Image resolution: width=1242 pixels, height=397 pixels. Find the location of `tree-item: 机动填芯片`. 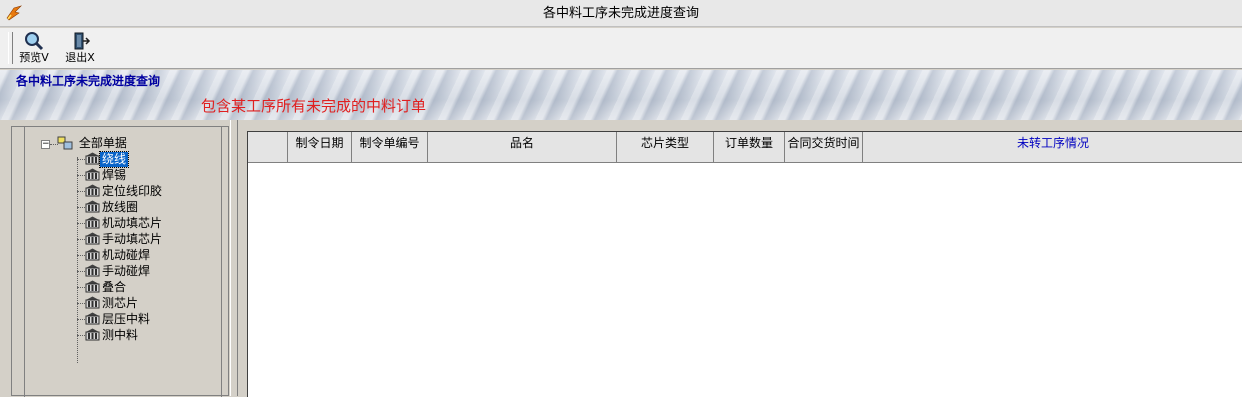

tree-item: 机动填芯片 is located at coordinates (124, 223).